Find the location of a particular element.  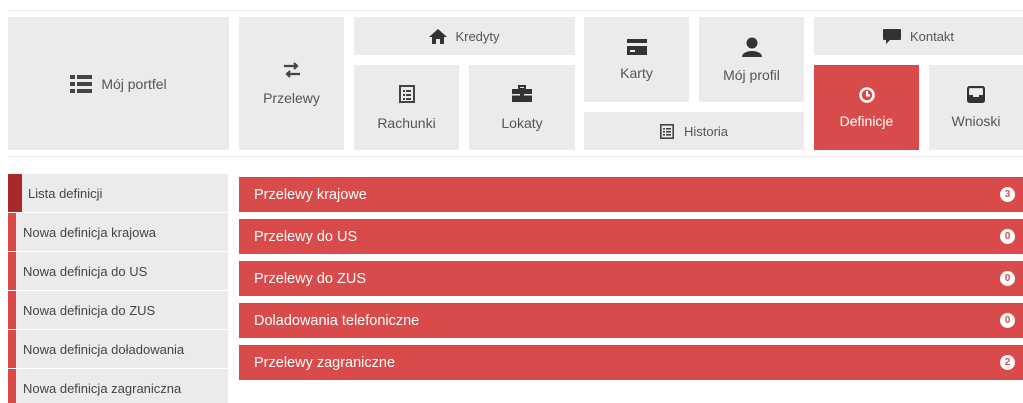

nav-tile-moj-profil: Mój profil is located at coordinates (751, 59).